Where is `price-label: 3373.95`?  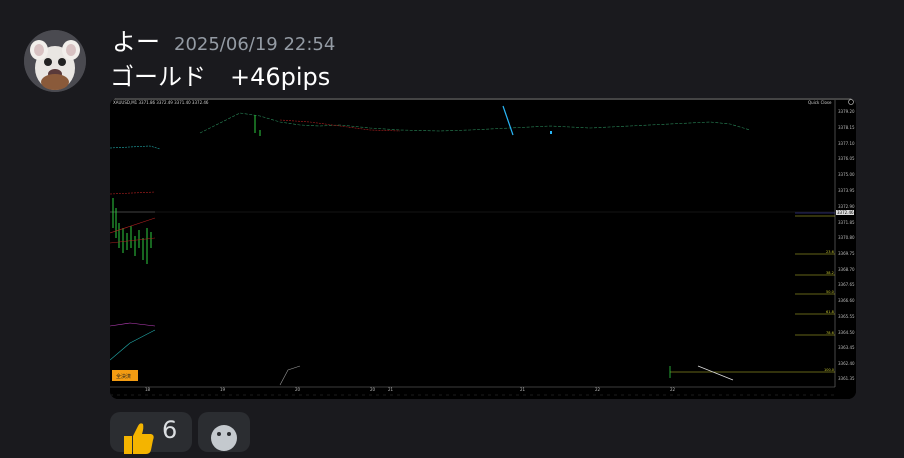 price-label: 3373.95 is located at coordinates (846, 190).